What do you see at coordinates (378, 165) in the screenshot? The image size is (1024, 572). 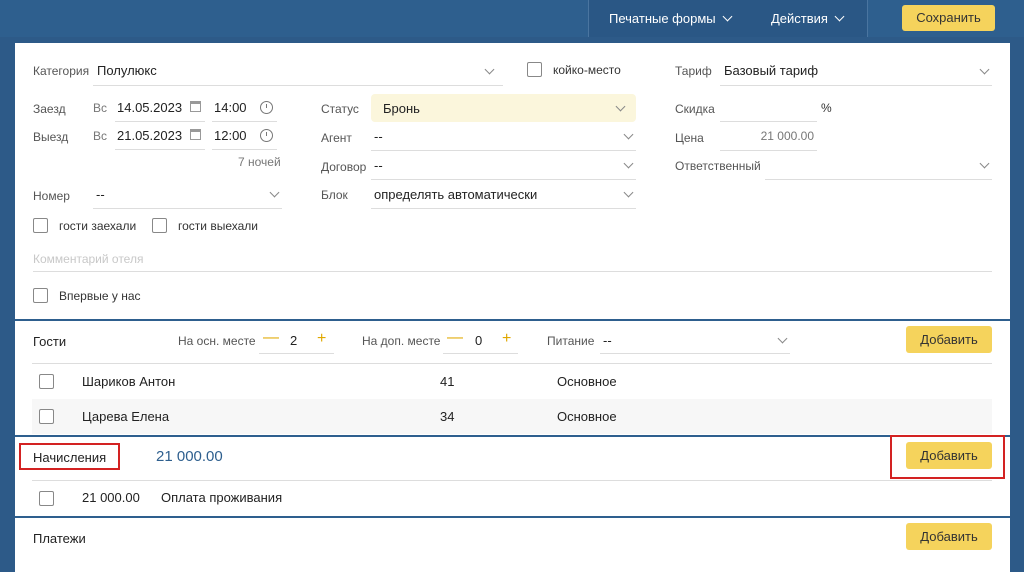 I see `contract-value: --` at bounding box center [378, 165].